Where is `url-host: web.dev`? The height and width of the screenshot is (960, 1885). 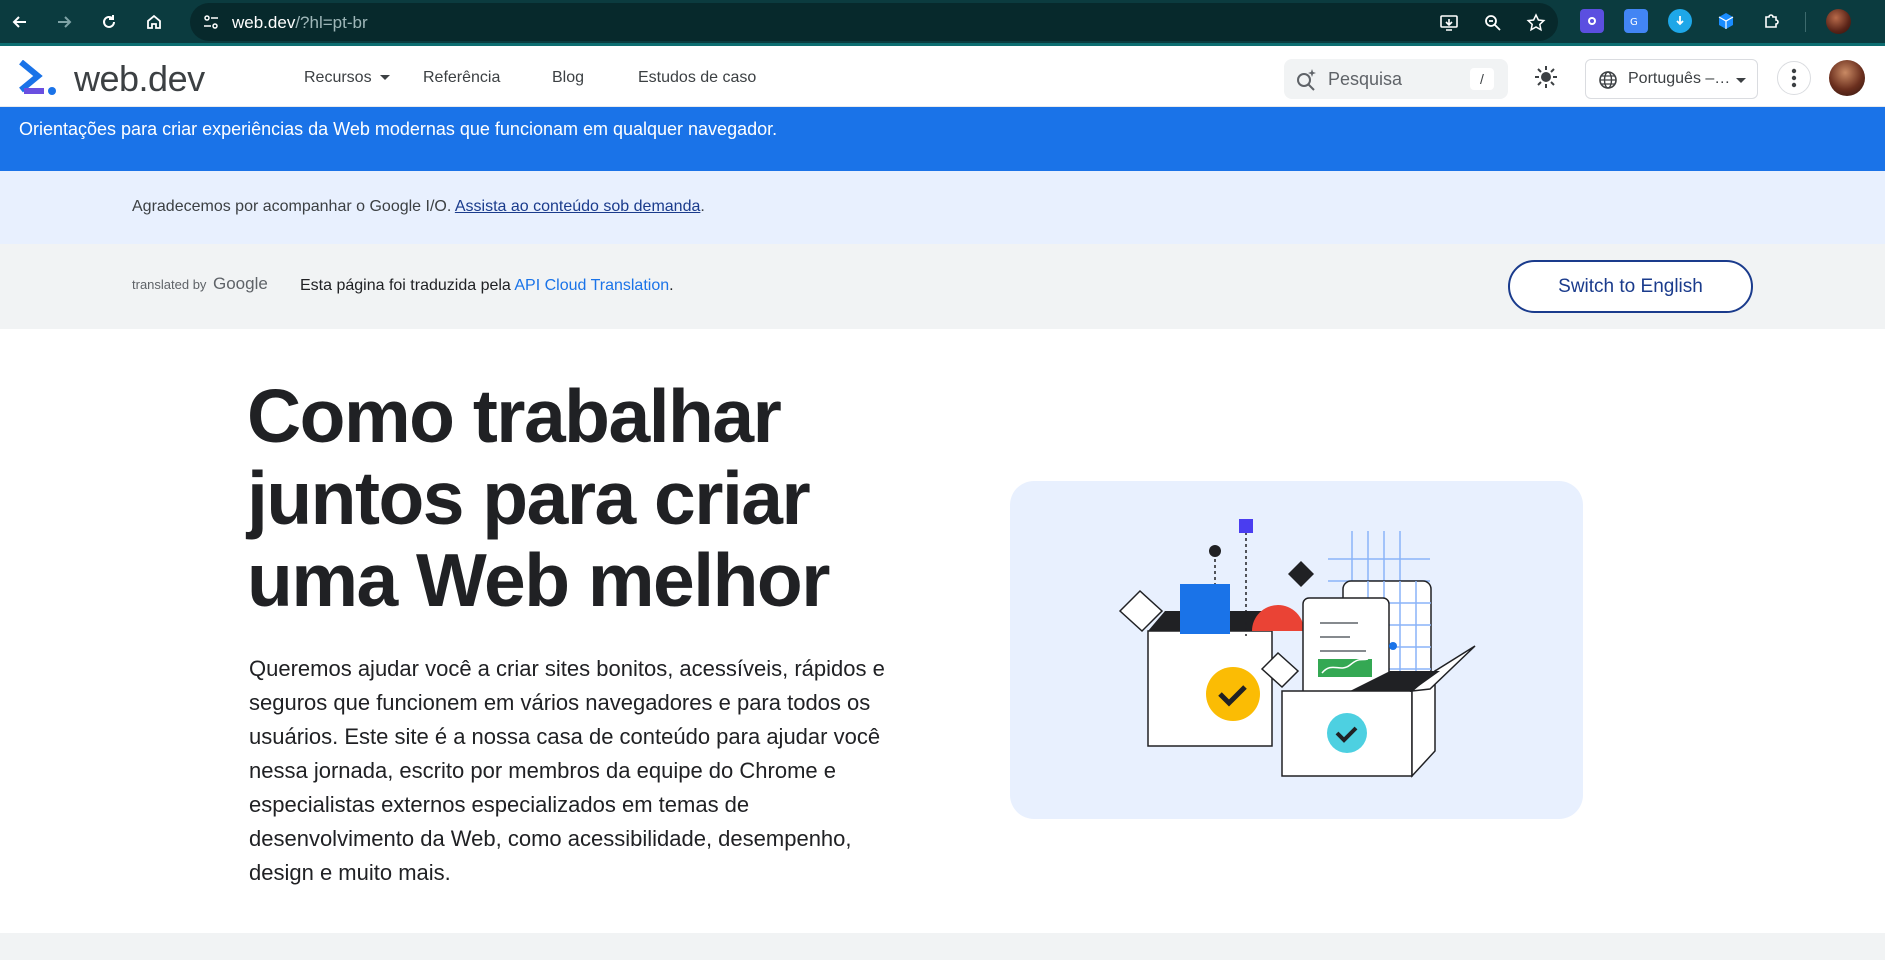 url-host: web.dev is located at coordinates (264, 22).